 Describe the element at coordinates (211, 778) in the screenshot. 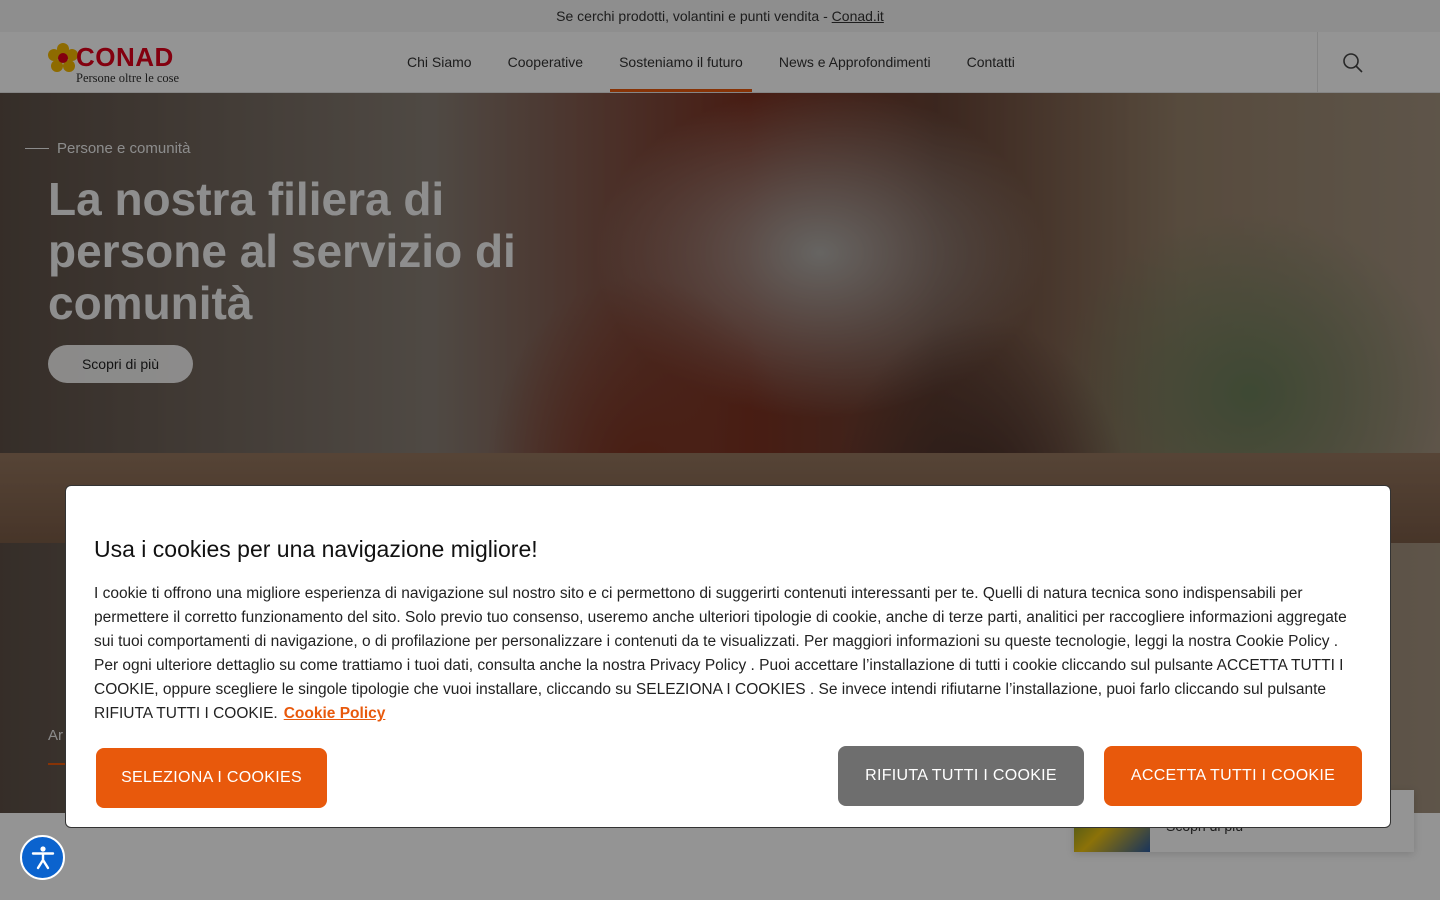

I see `select-cookies-button: SELEZIONA I COOKIES` at that location.